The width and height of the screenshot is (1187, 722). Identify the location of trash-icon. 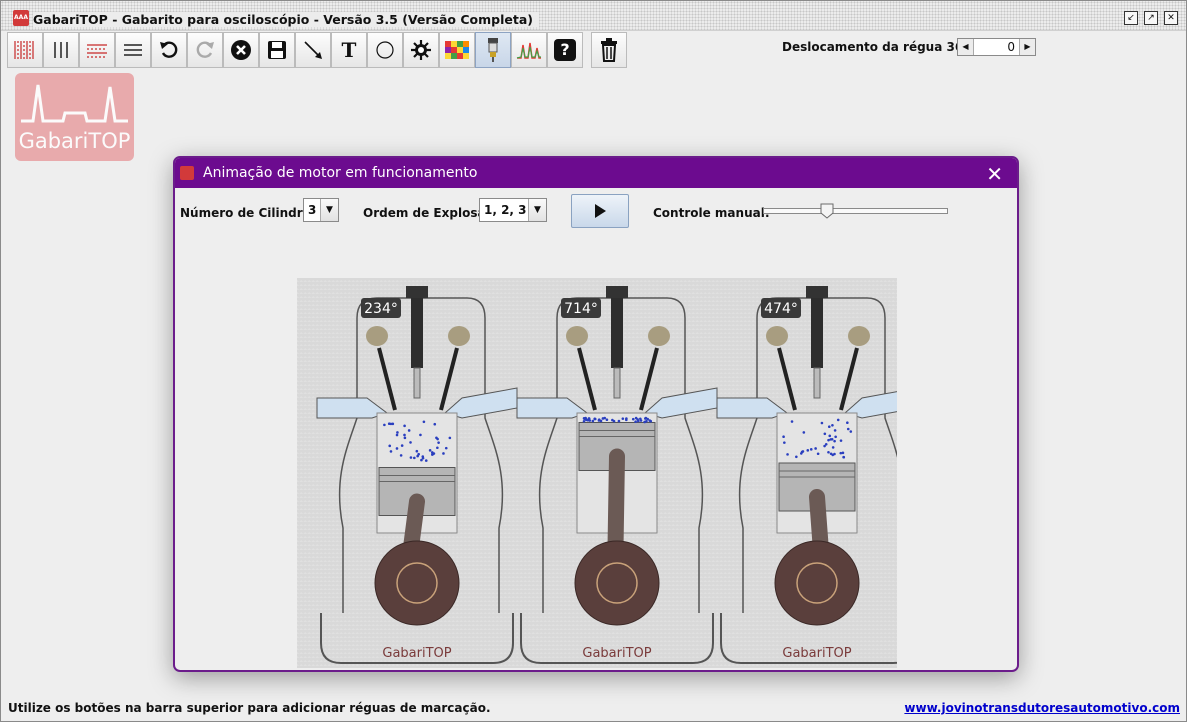
(609, 50).